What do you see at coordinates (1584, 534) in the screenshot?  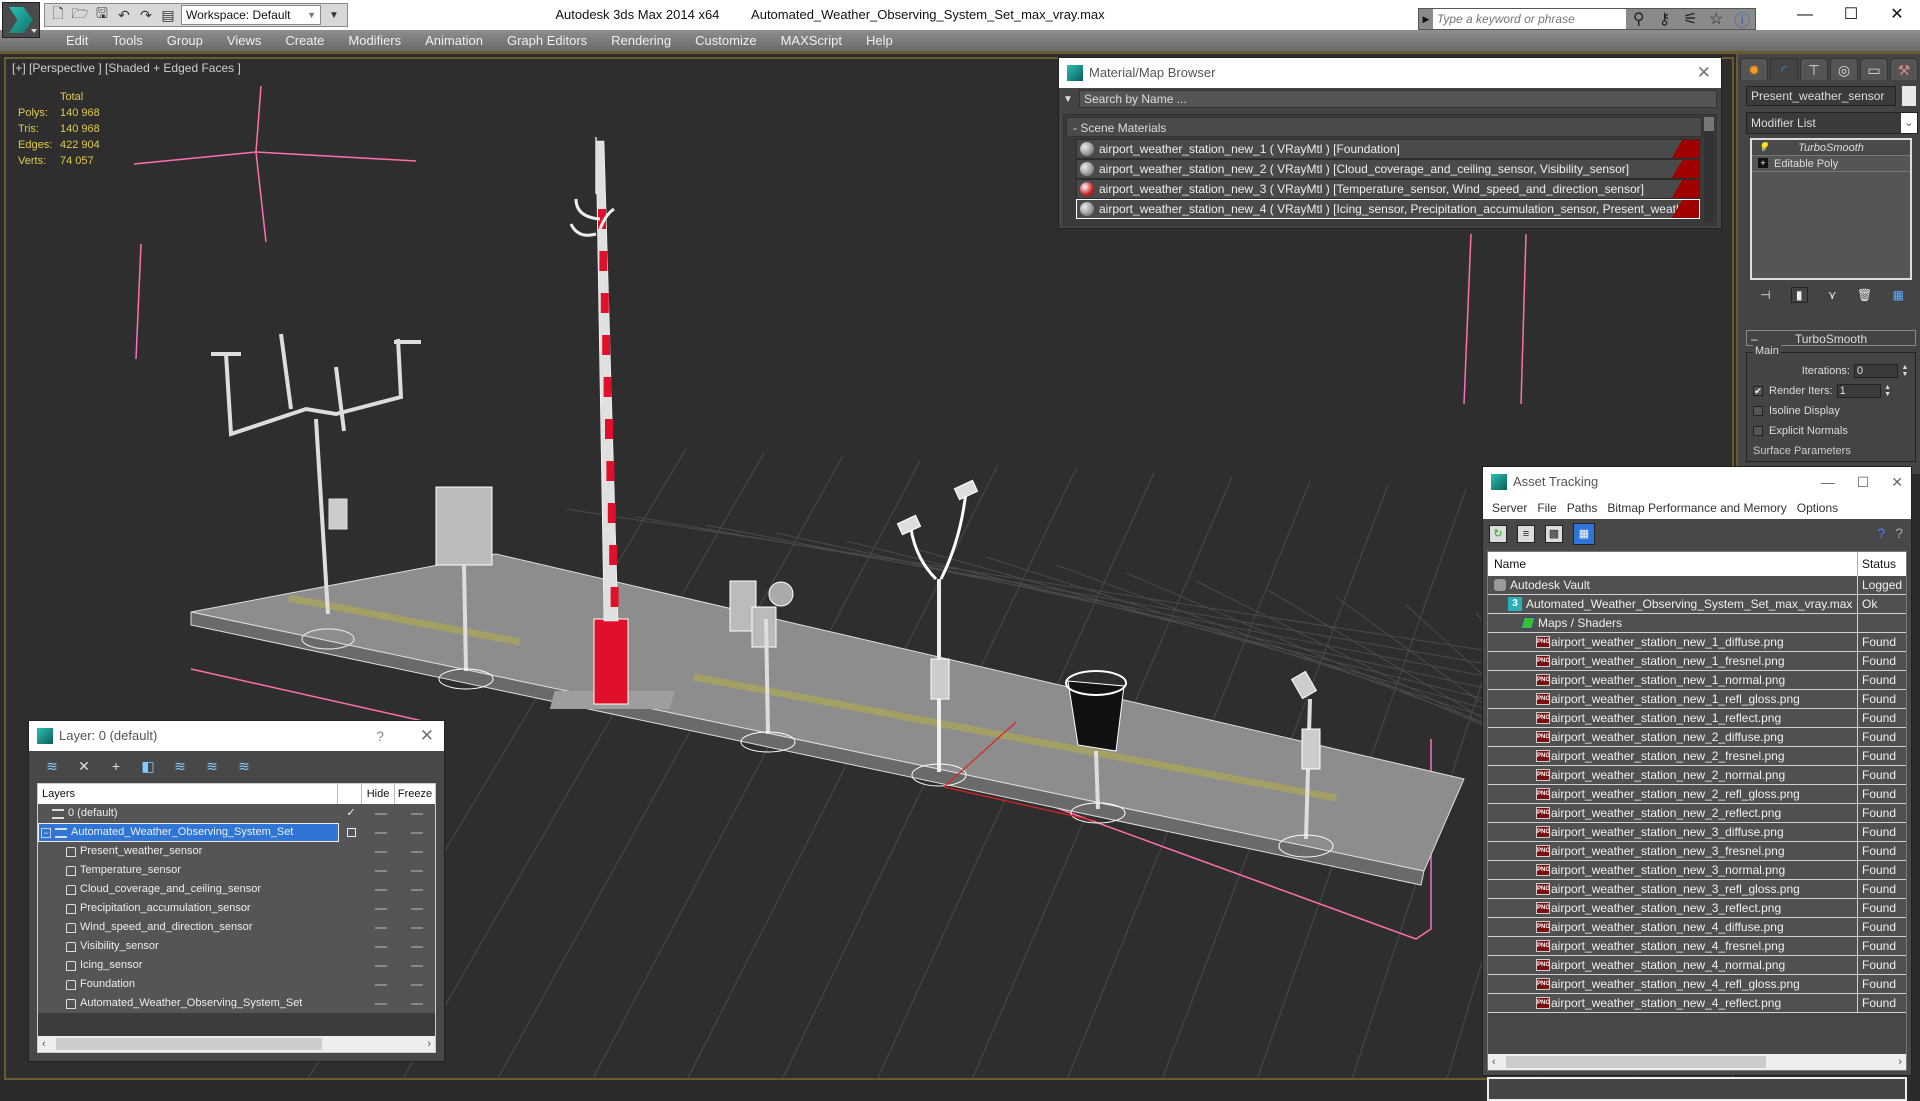 I see `table-view-icon: ▦` at bounding box center [1584, 534].